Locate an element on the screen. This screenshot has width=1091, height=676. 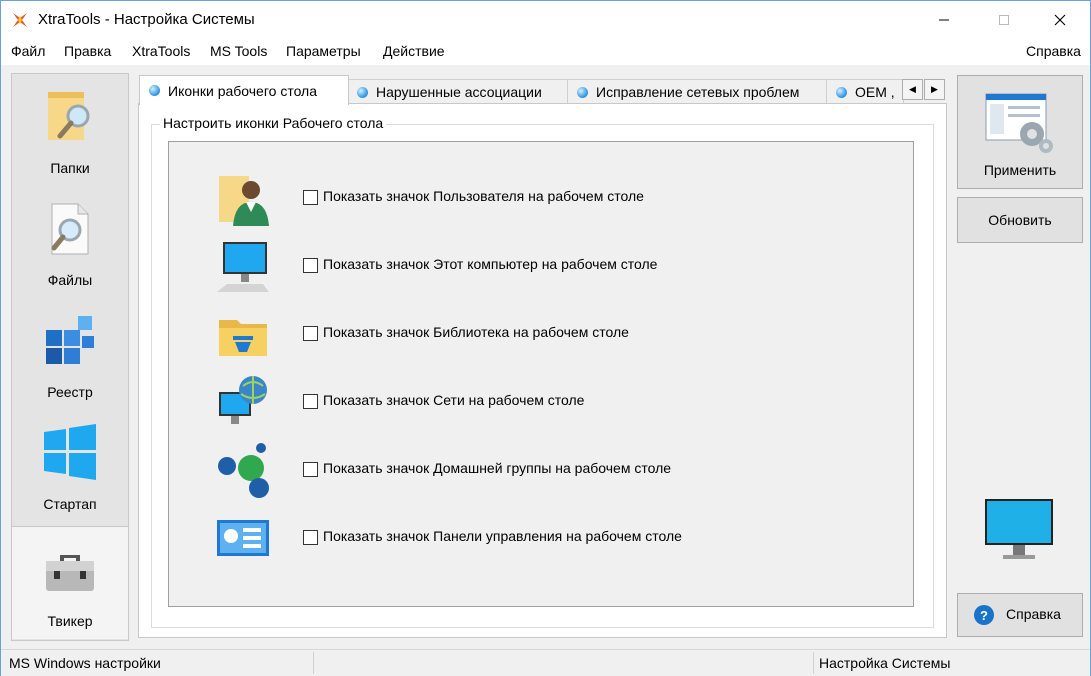
menu-xtratools: XtraTools is located at coordinates (161, 51).